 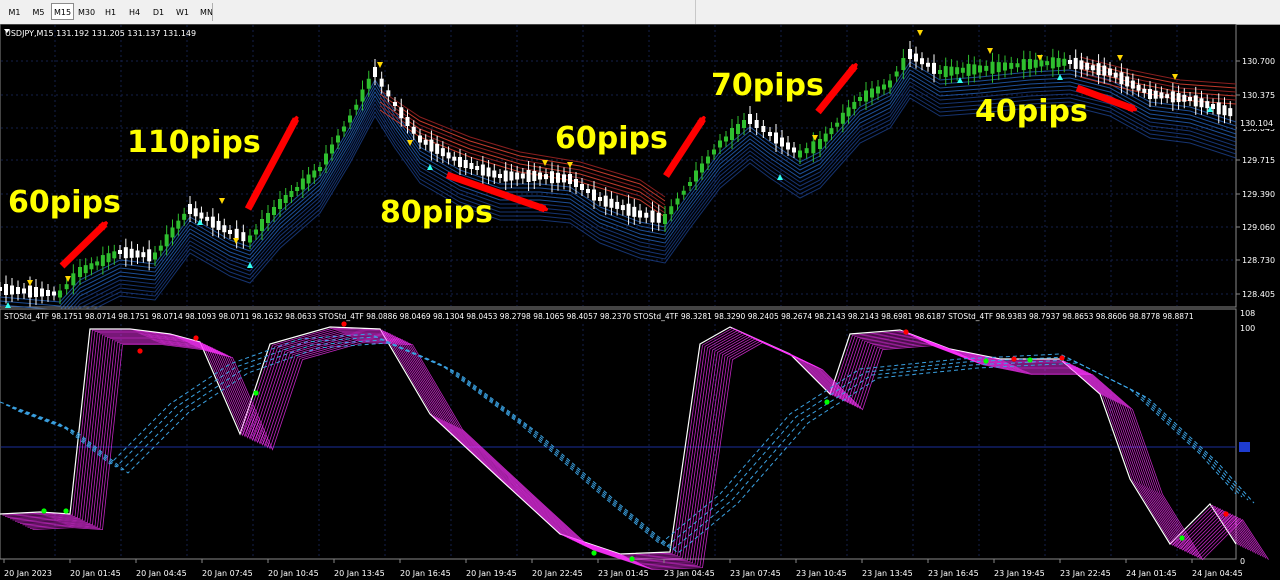 I want to click on timeframe-button-h1: H1, so click(x=110, y=11).